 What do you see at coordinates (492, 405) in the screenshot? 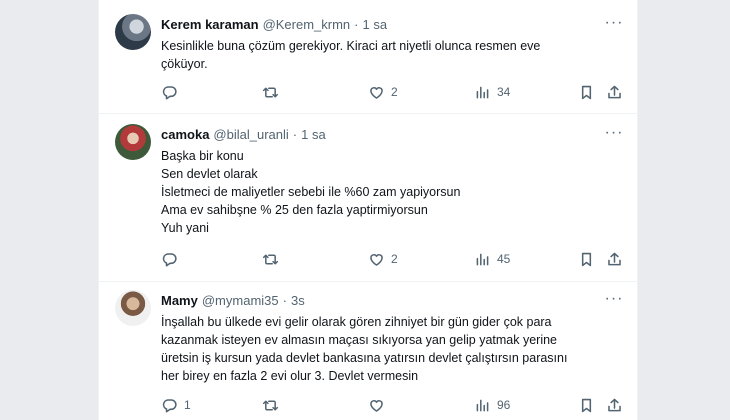
I see `views-button: 96` at bounding box center [492, 405].